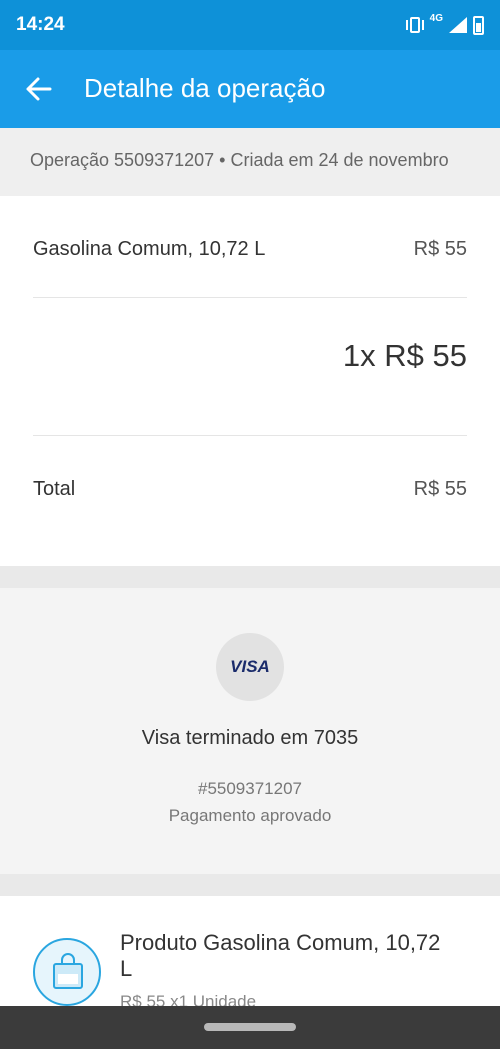 The width and height of the screenshot is (500, 1049). What do you see at coordinates (40, 24) in the screenshot?
I see `status-time: 14:24` at bounding box center [40, 24].